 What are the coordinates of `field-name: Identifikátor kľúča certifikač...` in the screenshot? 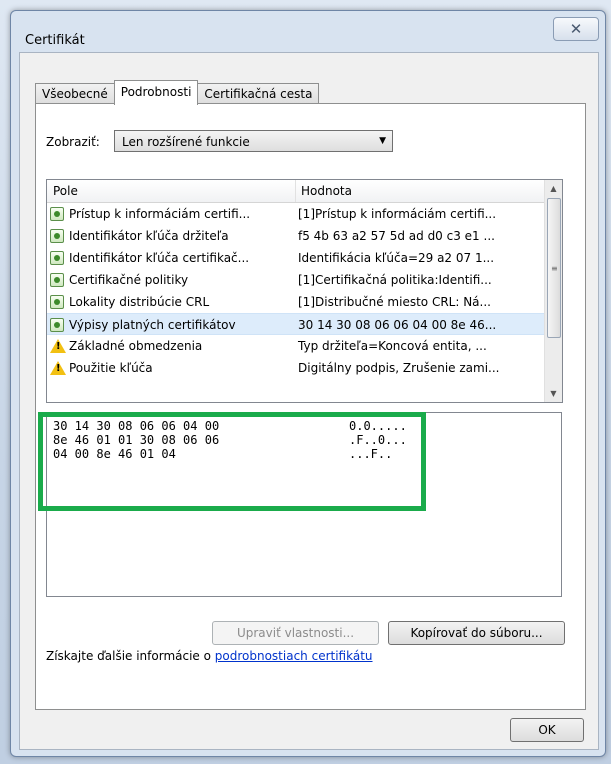 It's located at (159, 258).